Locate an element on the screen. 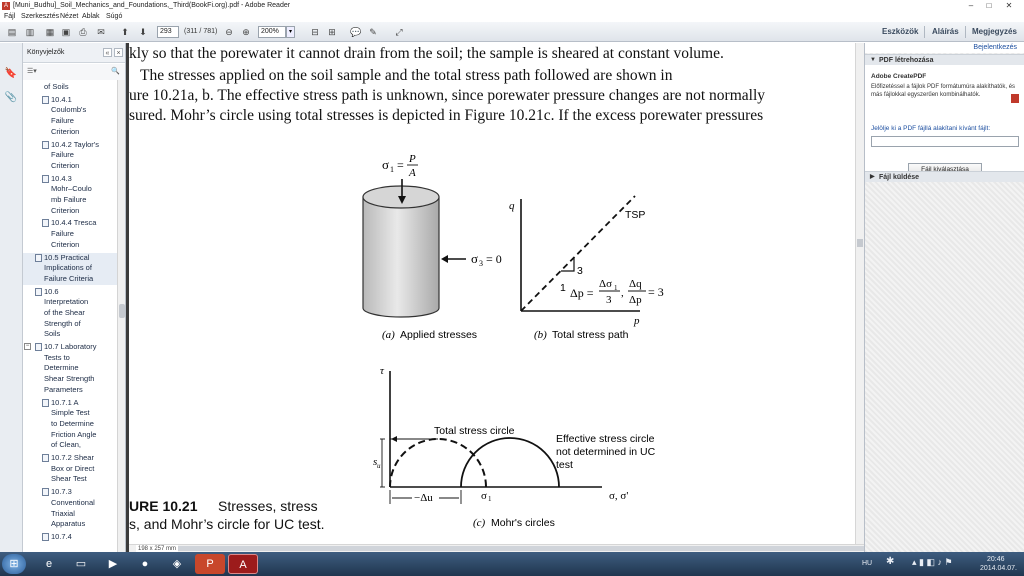  previous-page-icon: ⬆ is located at coordinates (125, 32).